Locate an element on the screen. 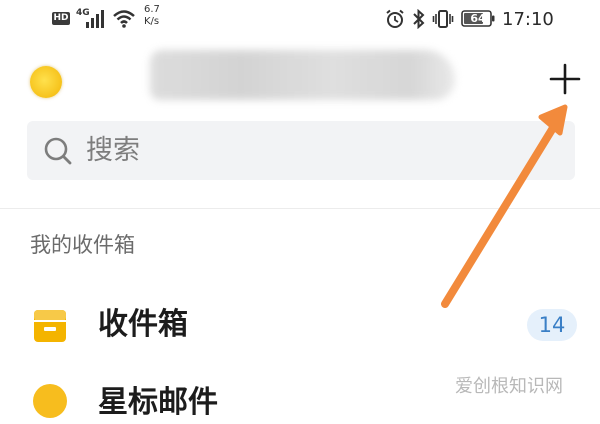 The image size is (600, 424). network-speed: 6.7 K/s is located at coordinates (155, 16).